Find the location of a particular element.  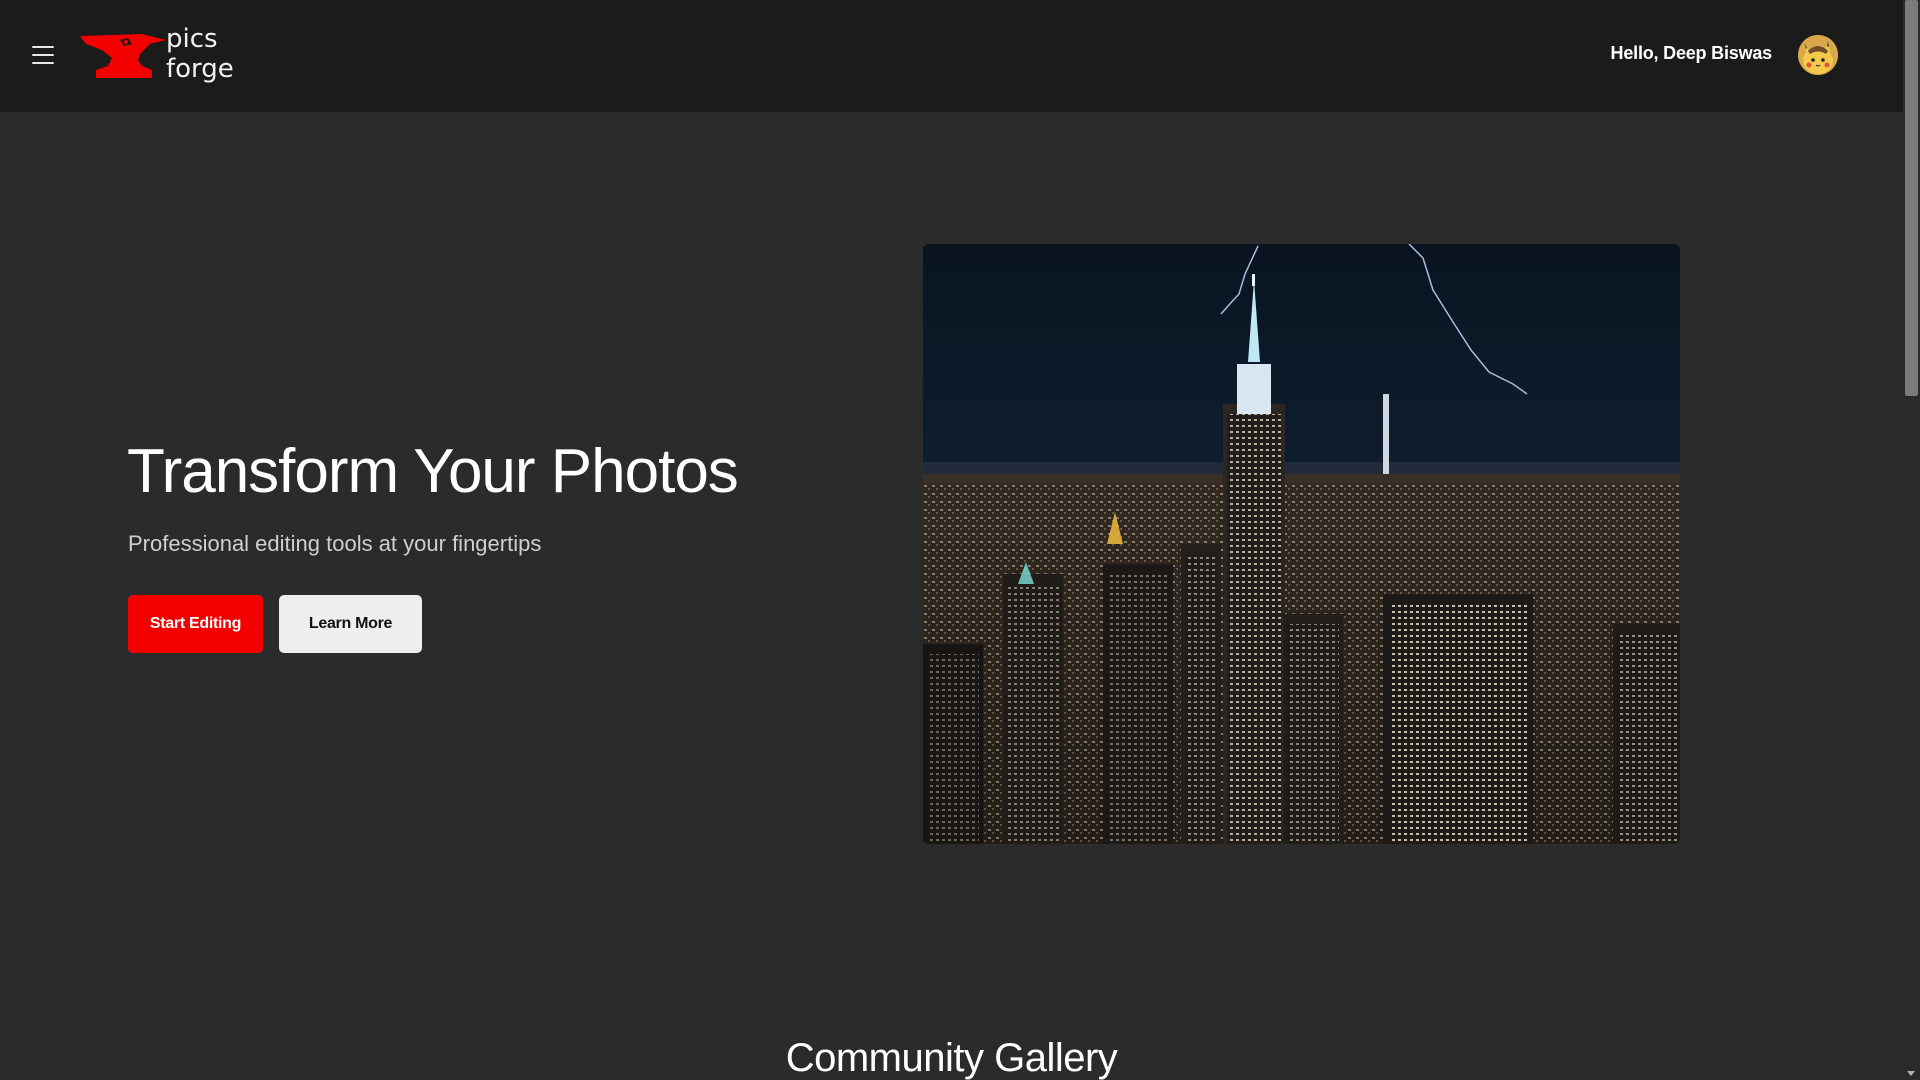

logo-text-pics: pics is located at coordinates (192, 39).